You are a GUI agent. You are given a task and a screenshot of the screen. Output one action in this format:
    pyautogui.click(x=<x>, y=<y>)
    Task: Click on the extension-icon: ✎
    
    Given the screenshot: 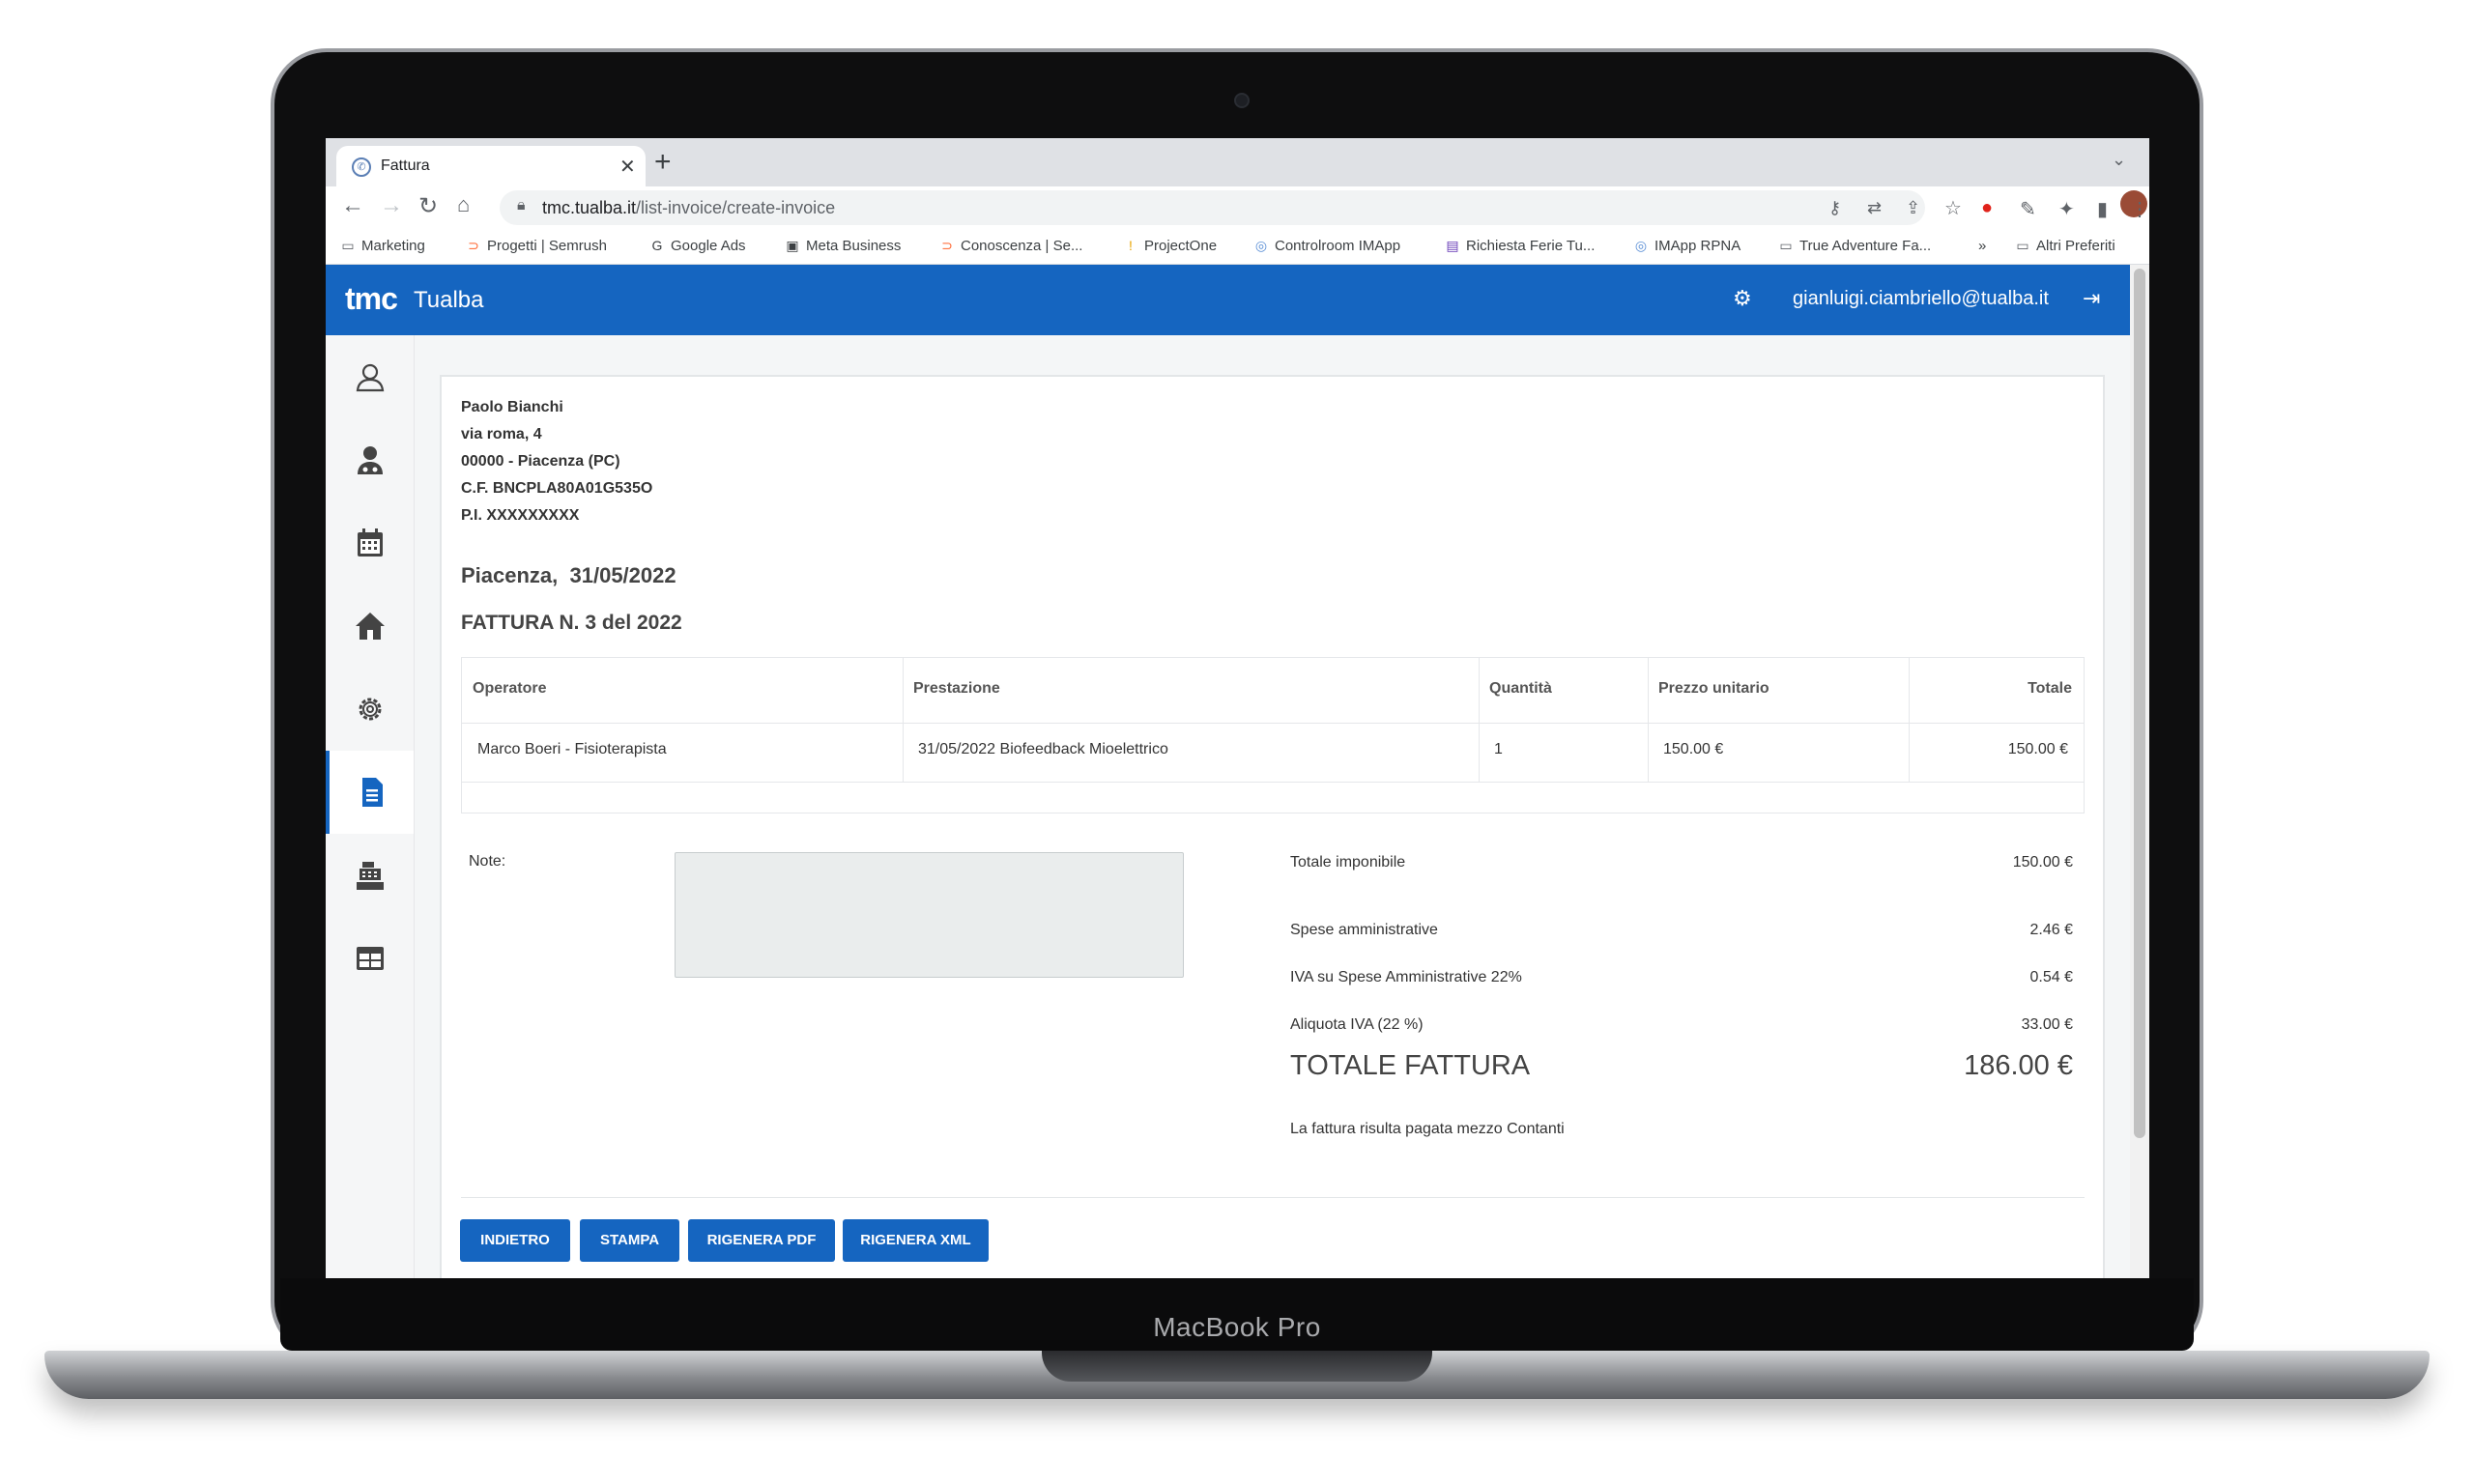 What is the action you would take?
    pyautogui.click(x=2028, y=209)
    